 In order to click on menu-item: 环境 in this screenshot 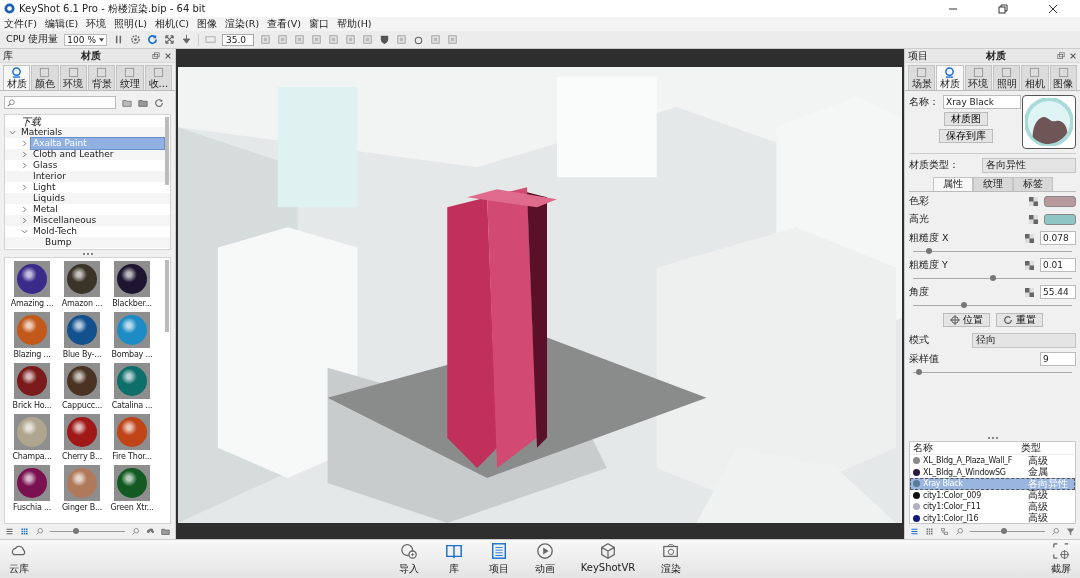, I will do `click(96, 24)`.